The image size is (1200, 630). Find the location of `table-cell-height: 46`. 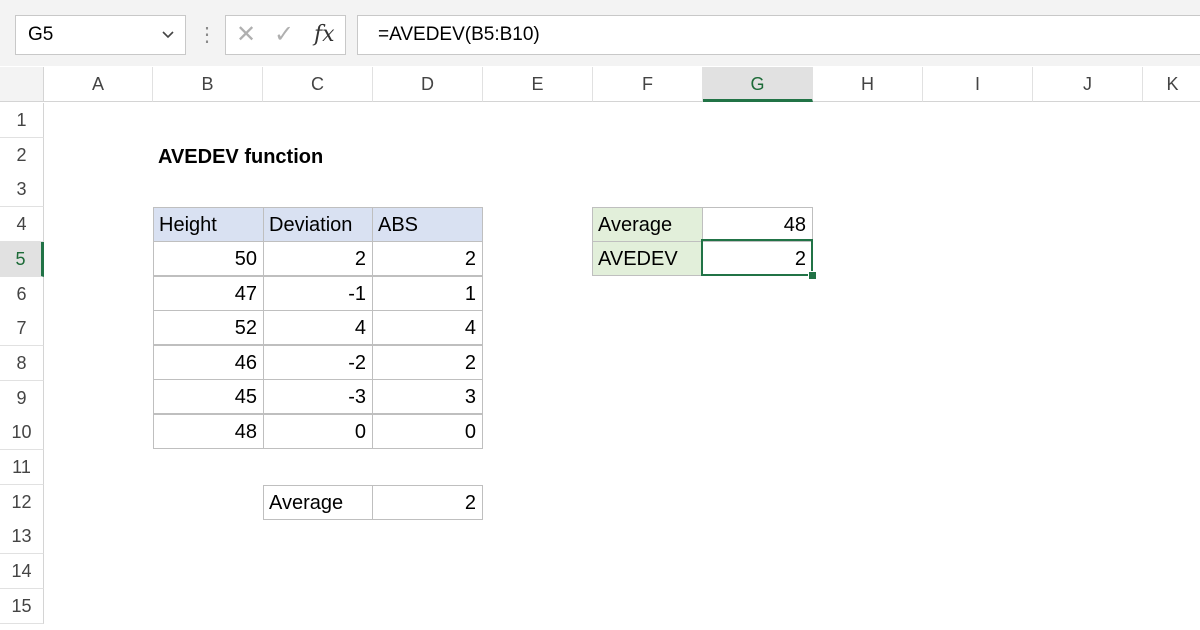

table-cell-height: 46 is located at coordinates (208, 362).